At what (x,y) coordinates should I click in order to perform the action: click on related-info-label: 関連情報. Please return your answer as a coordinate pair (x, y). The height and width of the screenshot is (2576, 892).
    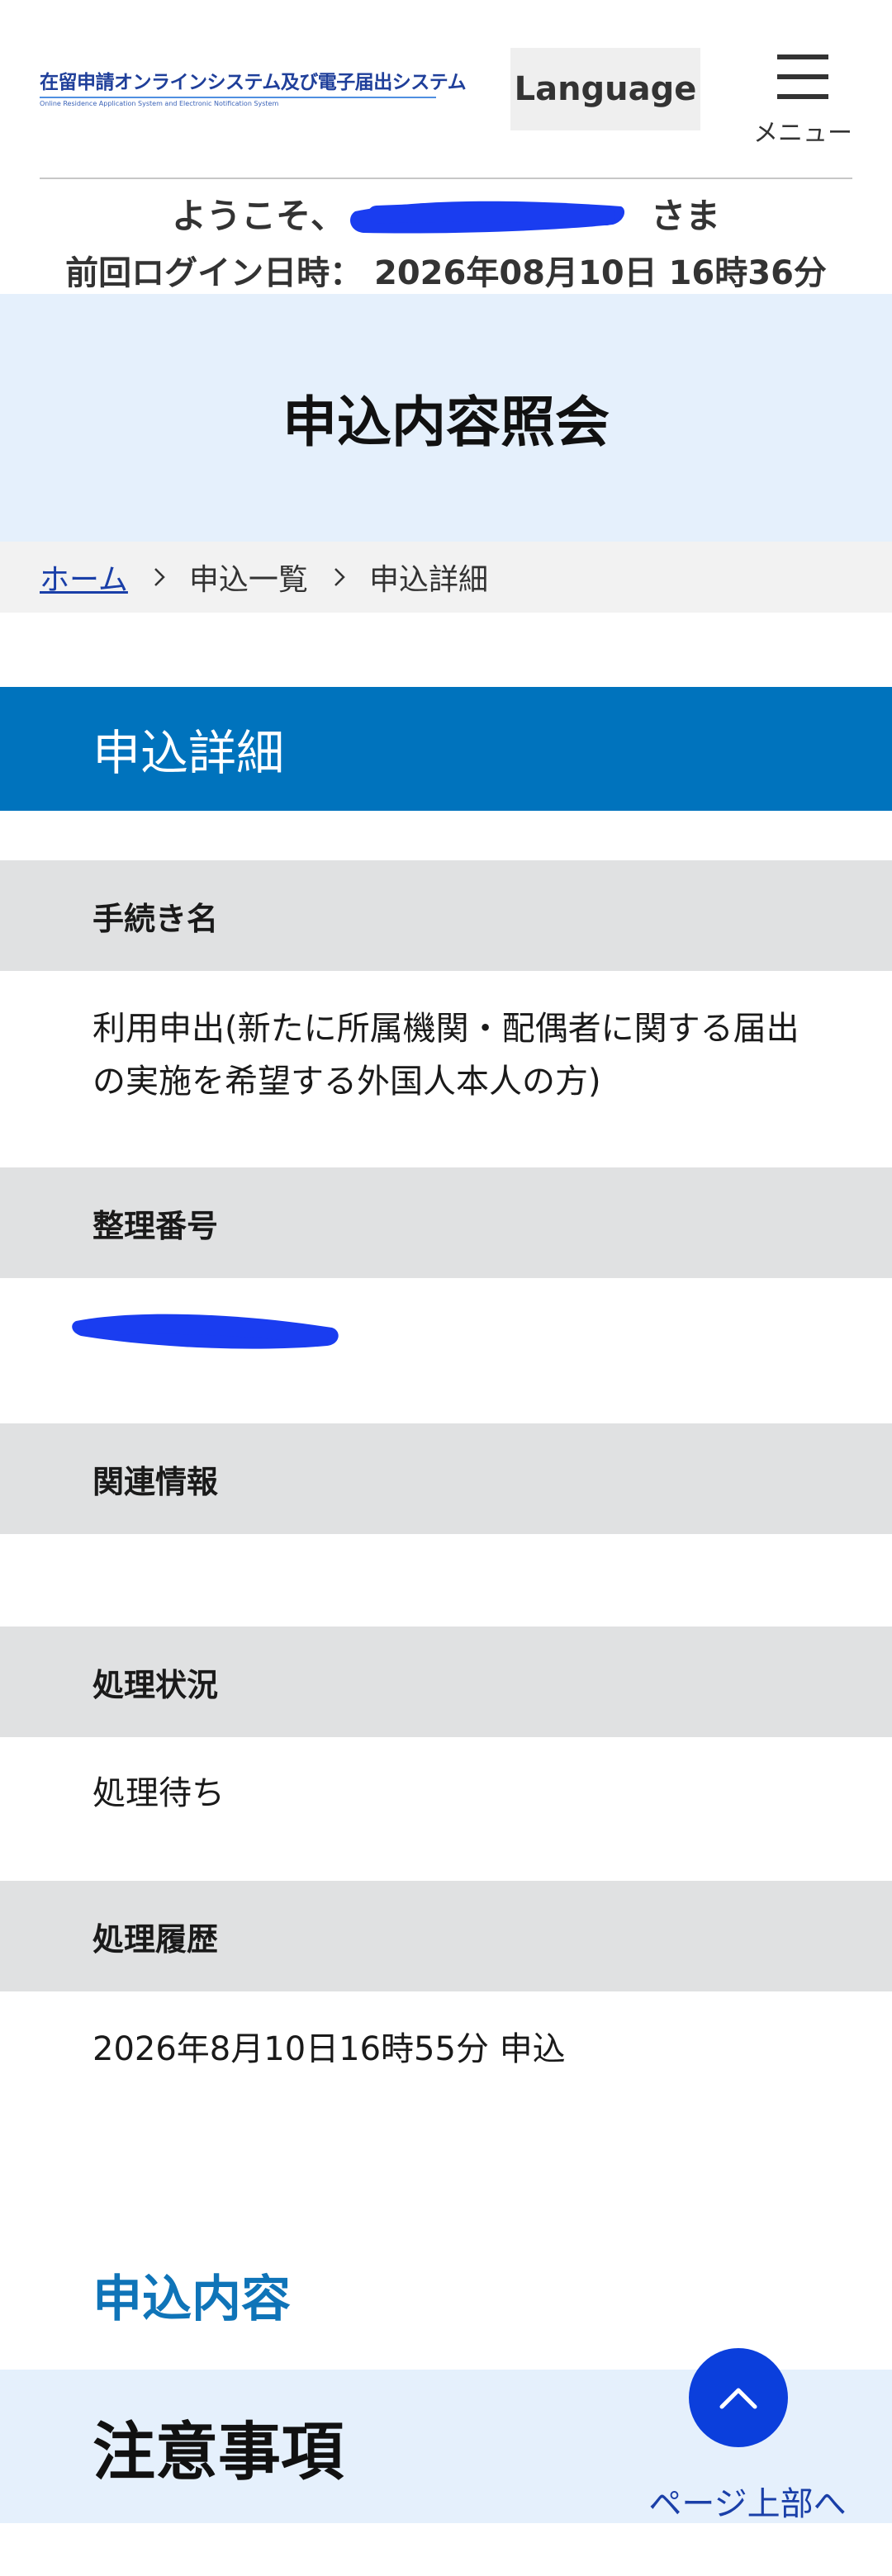
    Looking at the image, I should click on (446, 1478).